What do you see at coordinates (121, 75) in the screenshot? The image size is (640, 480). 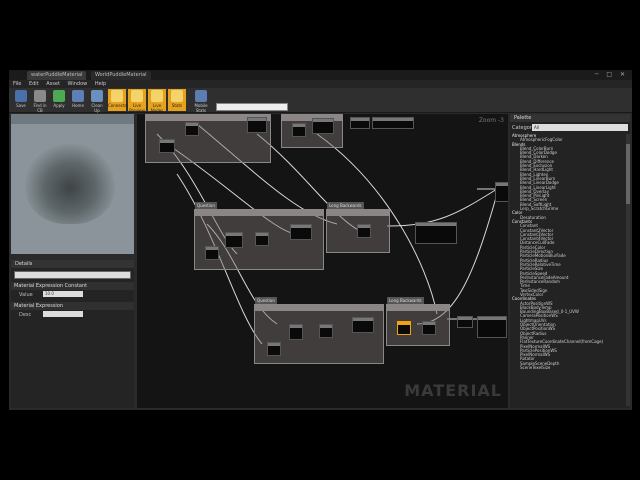 I see `tab-document-2: WorldPuddleMaterial` at bounding box center [121, 75].